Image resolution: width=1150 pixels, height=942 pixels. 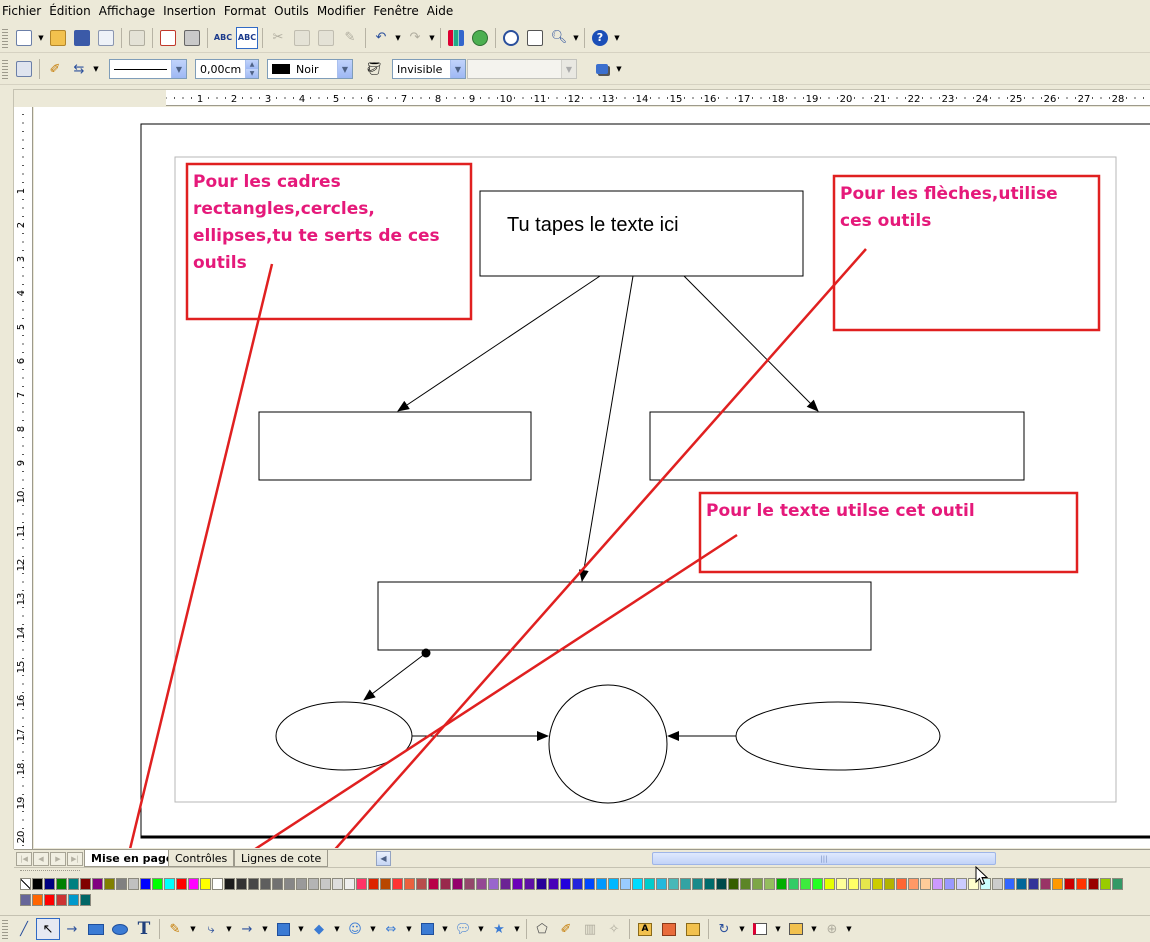 What do you see at coordinates (310, 69) in the screenshot?
I see `line-color-select: Noir ▼` at bounding box center [310, 69].